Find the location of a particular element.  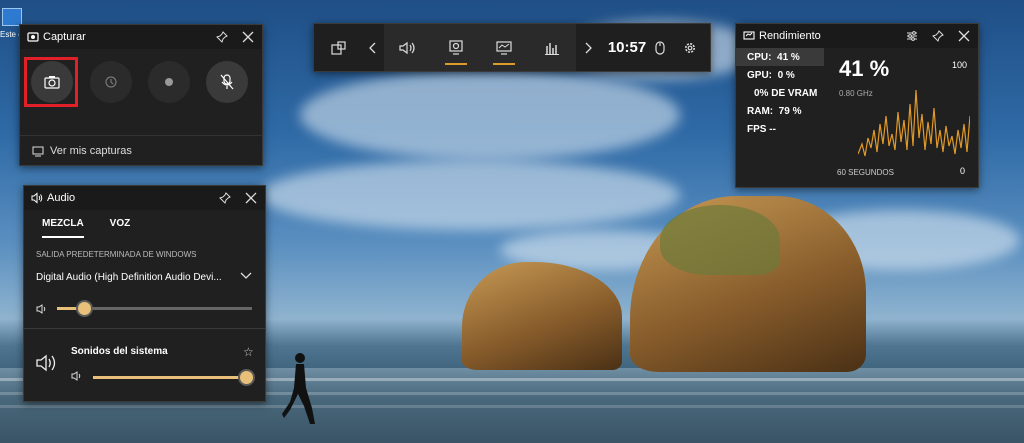

performance-title: Rendimiento is located at coordinates (790, 36).